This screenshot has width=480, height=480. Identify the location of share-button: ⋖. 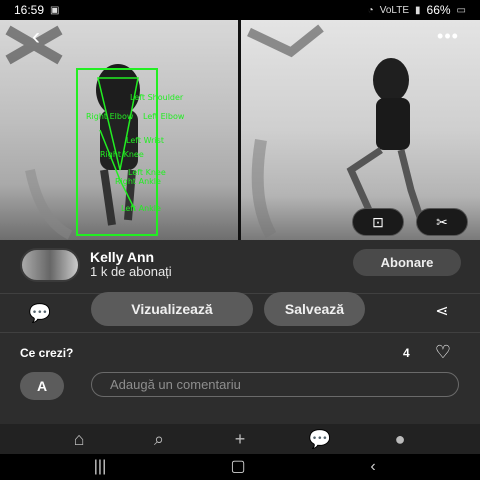
(442, 312).